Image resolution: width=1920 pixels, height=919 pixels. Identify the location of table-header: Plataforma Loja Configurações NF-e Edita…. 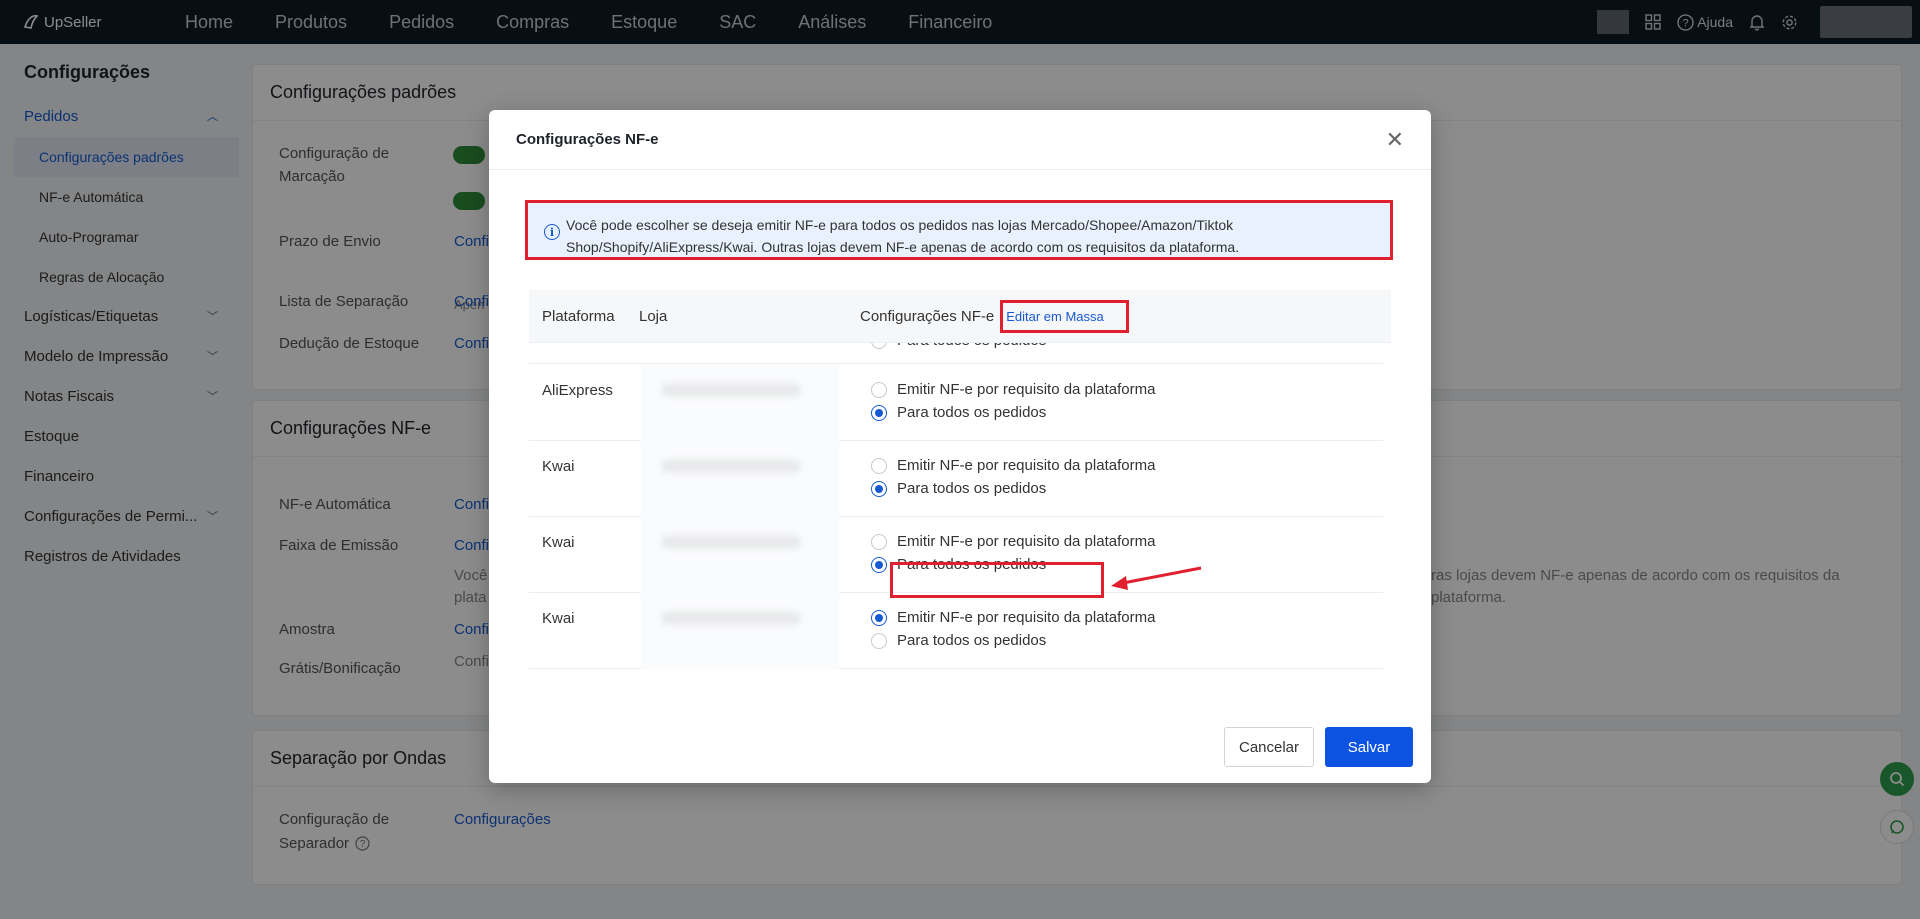
(960, 316).